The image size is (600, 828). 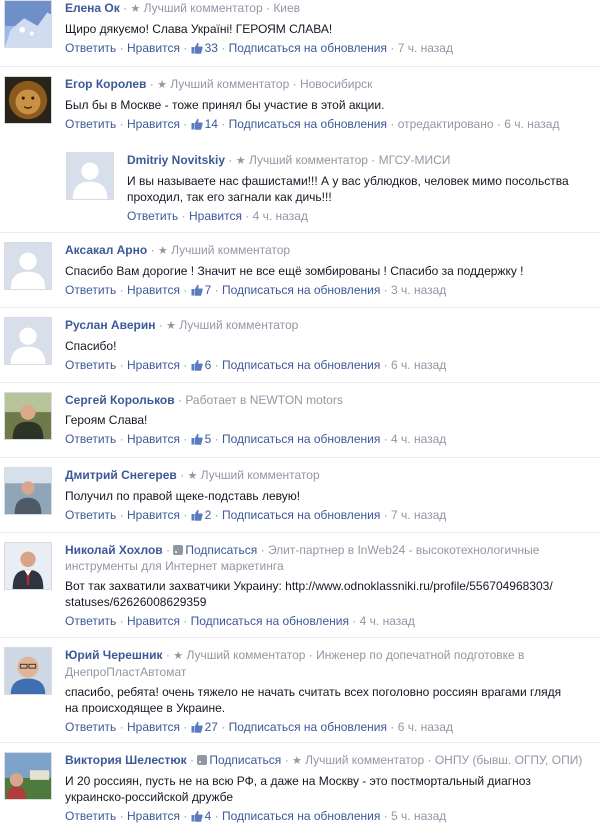 I want to click on timestamp: 5 ч. назад, so click(x=418, y=816).